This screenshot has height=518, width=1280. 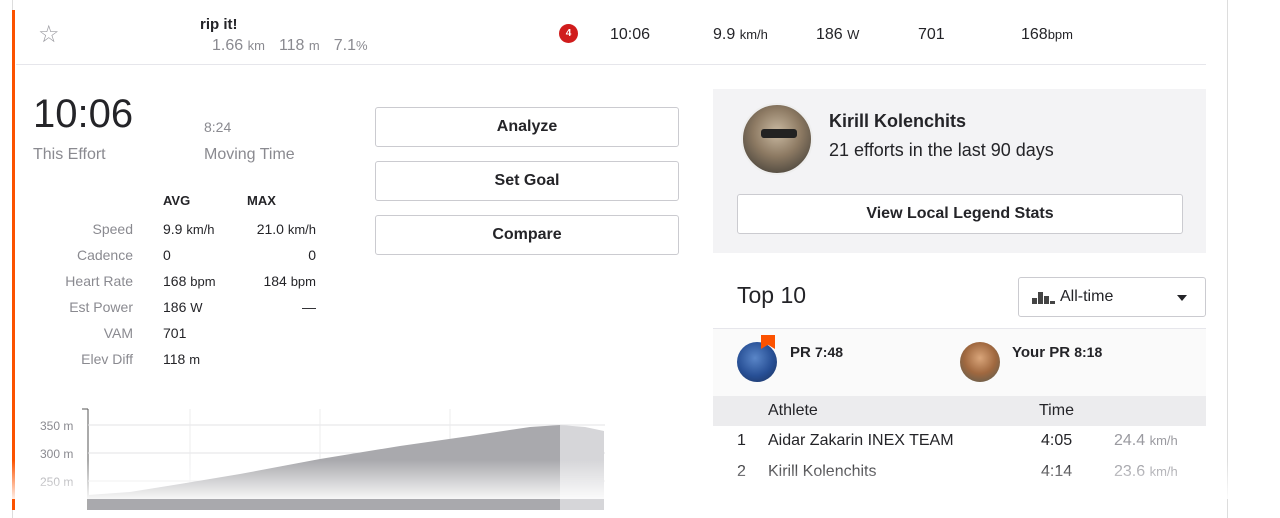 What do you see at coordinates (324, 467) in the screenshot?
I see `elevation-area` at bounding box center [324, 467].